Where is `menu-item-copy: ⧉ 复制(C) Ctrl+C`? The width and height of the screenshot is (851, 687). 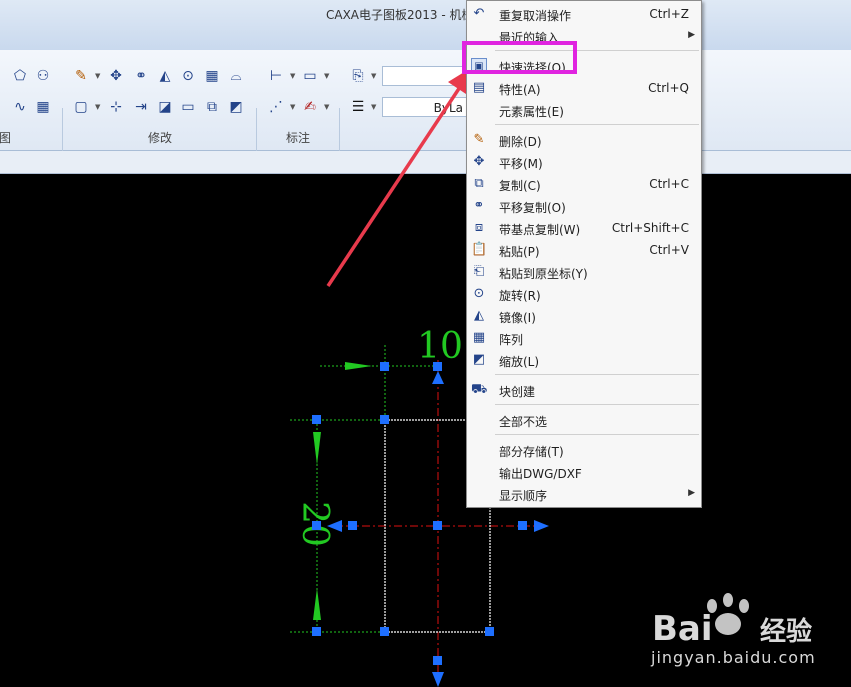 menu-item-copy: ⧉ 复制(C) Ctrl+C is located at coordinates (584, 184).